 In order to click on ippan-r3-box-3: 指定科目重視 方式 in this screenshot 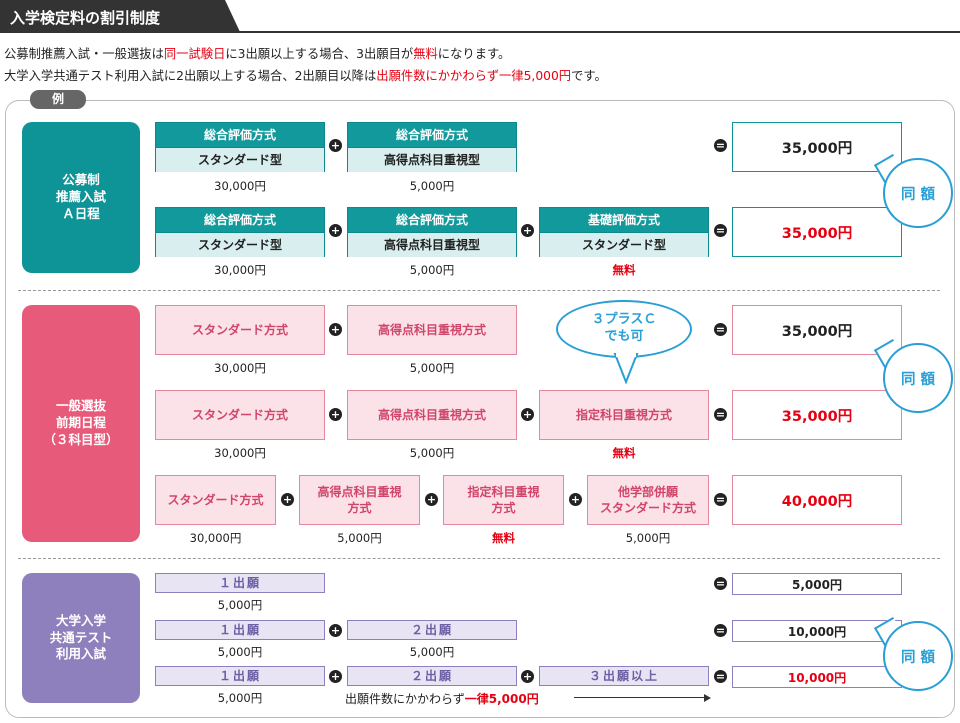, I will do `click(503, 500)`.